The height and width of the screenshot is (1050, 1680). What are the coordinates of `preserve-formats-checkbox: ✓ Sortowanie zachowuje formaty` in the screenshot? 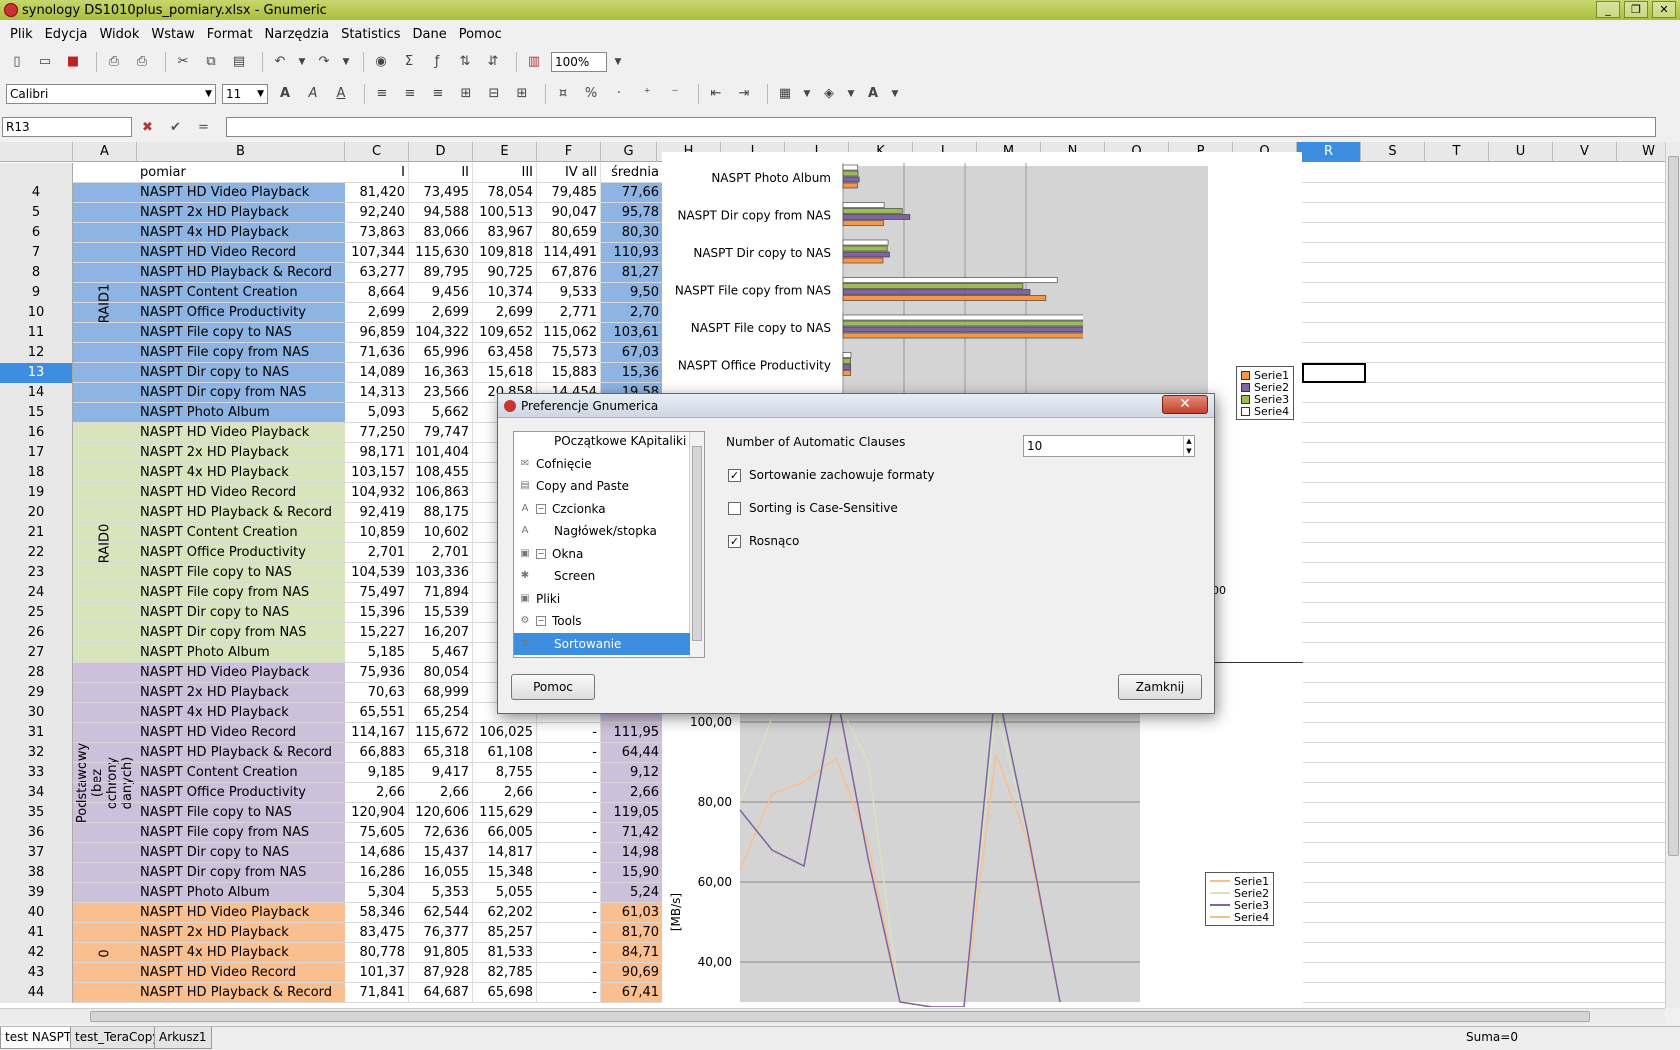 It's located at (831, 475).